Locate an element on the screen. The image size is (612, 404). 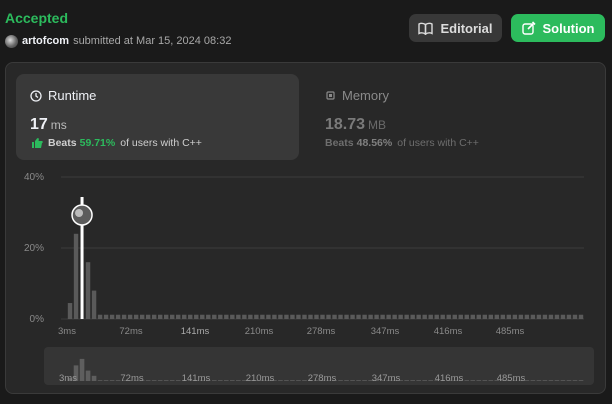
minimap-tick-label: 141ms is located at coordinates (196, 378).